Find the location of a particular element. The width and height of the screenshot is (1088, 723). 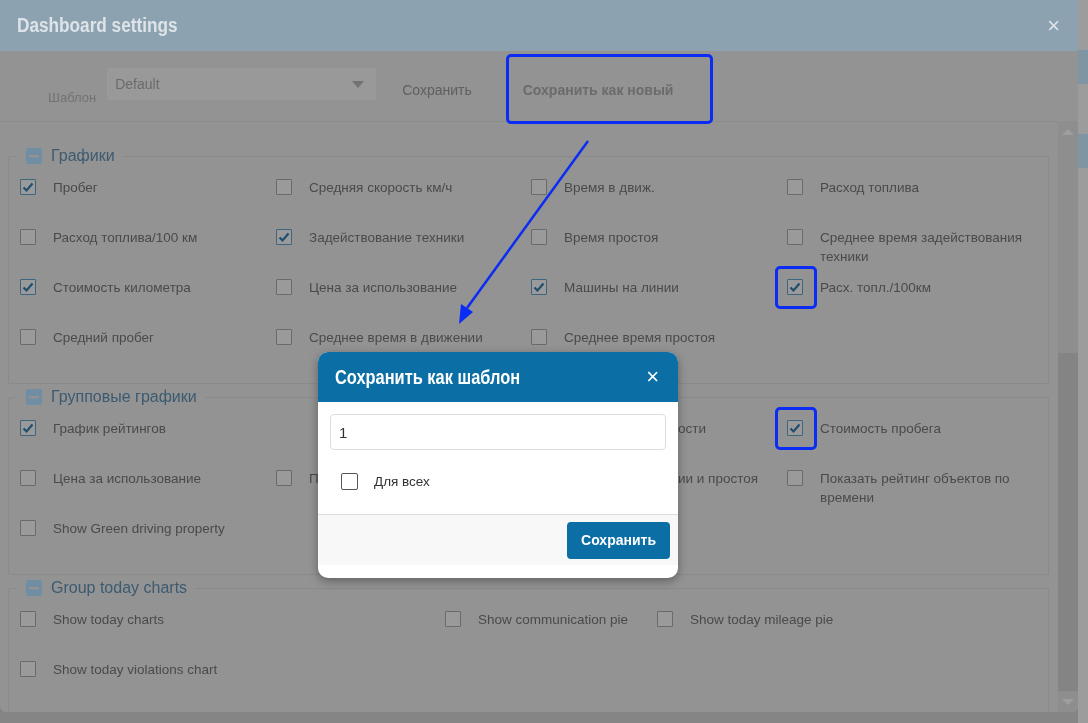

option-label: Show today violations chart is located at coordinates (136, 670).